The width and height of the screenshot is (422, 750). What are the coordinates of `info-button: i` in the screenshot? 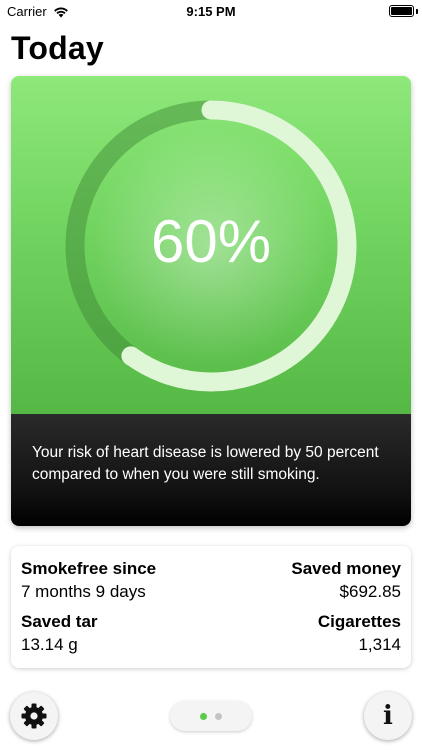 It's located at (388, 716).